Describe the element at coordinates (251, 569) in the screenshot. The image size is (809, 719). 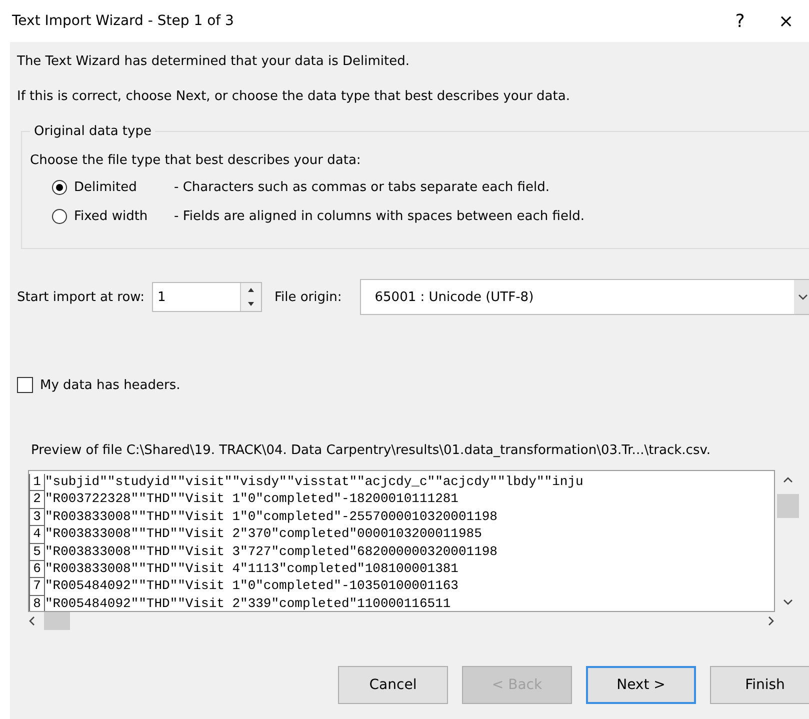
I see `preview-line: "R003833008""THD""Visit 4"1113"completed"108100001381` at that location.